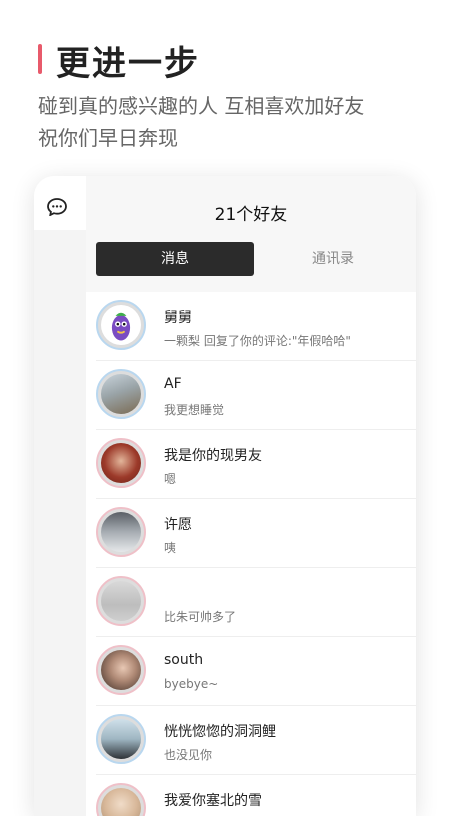  I want to click on friend-row-saibei: 我爱你塞北的雪, so click(251, 795).